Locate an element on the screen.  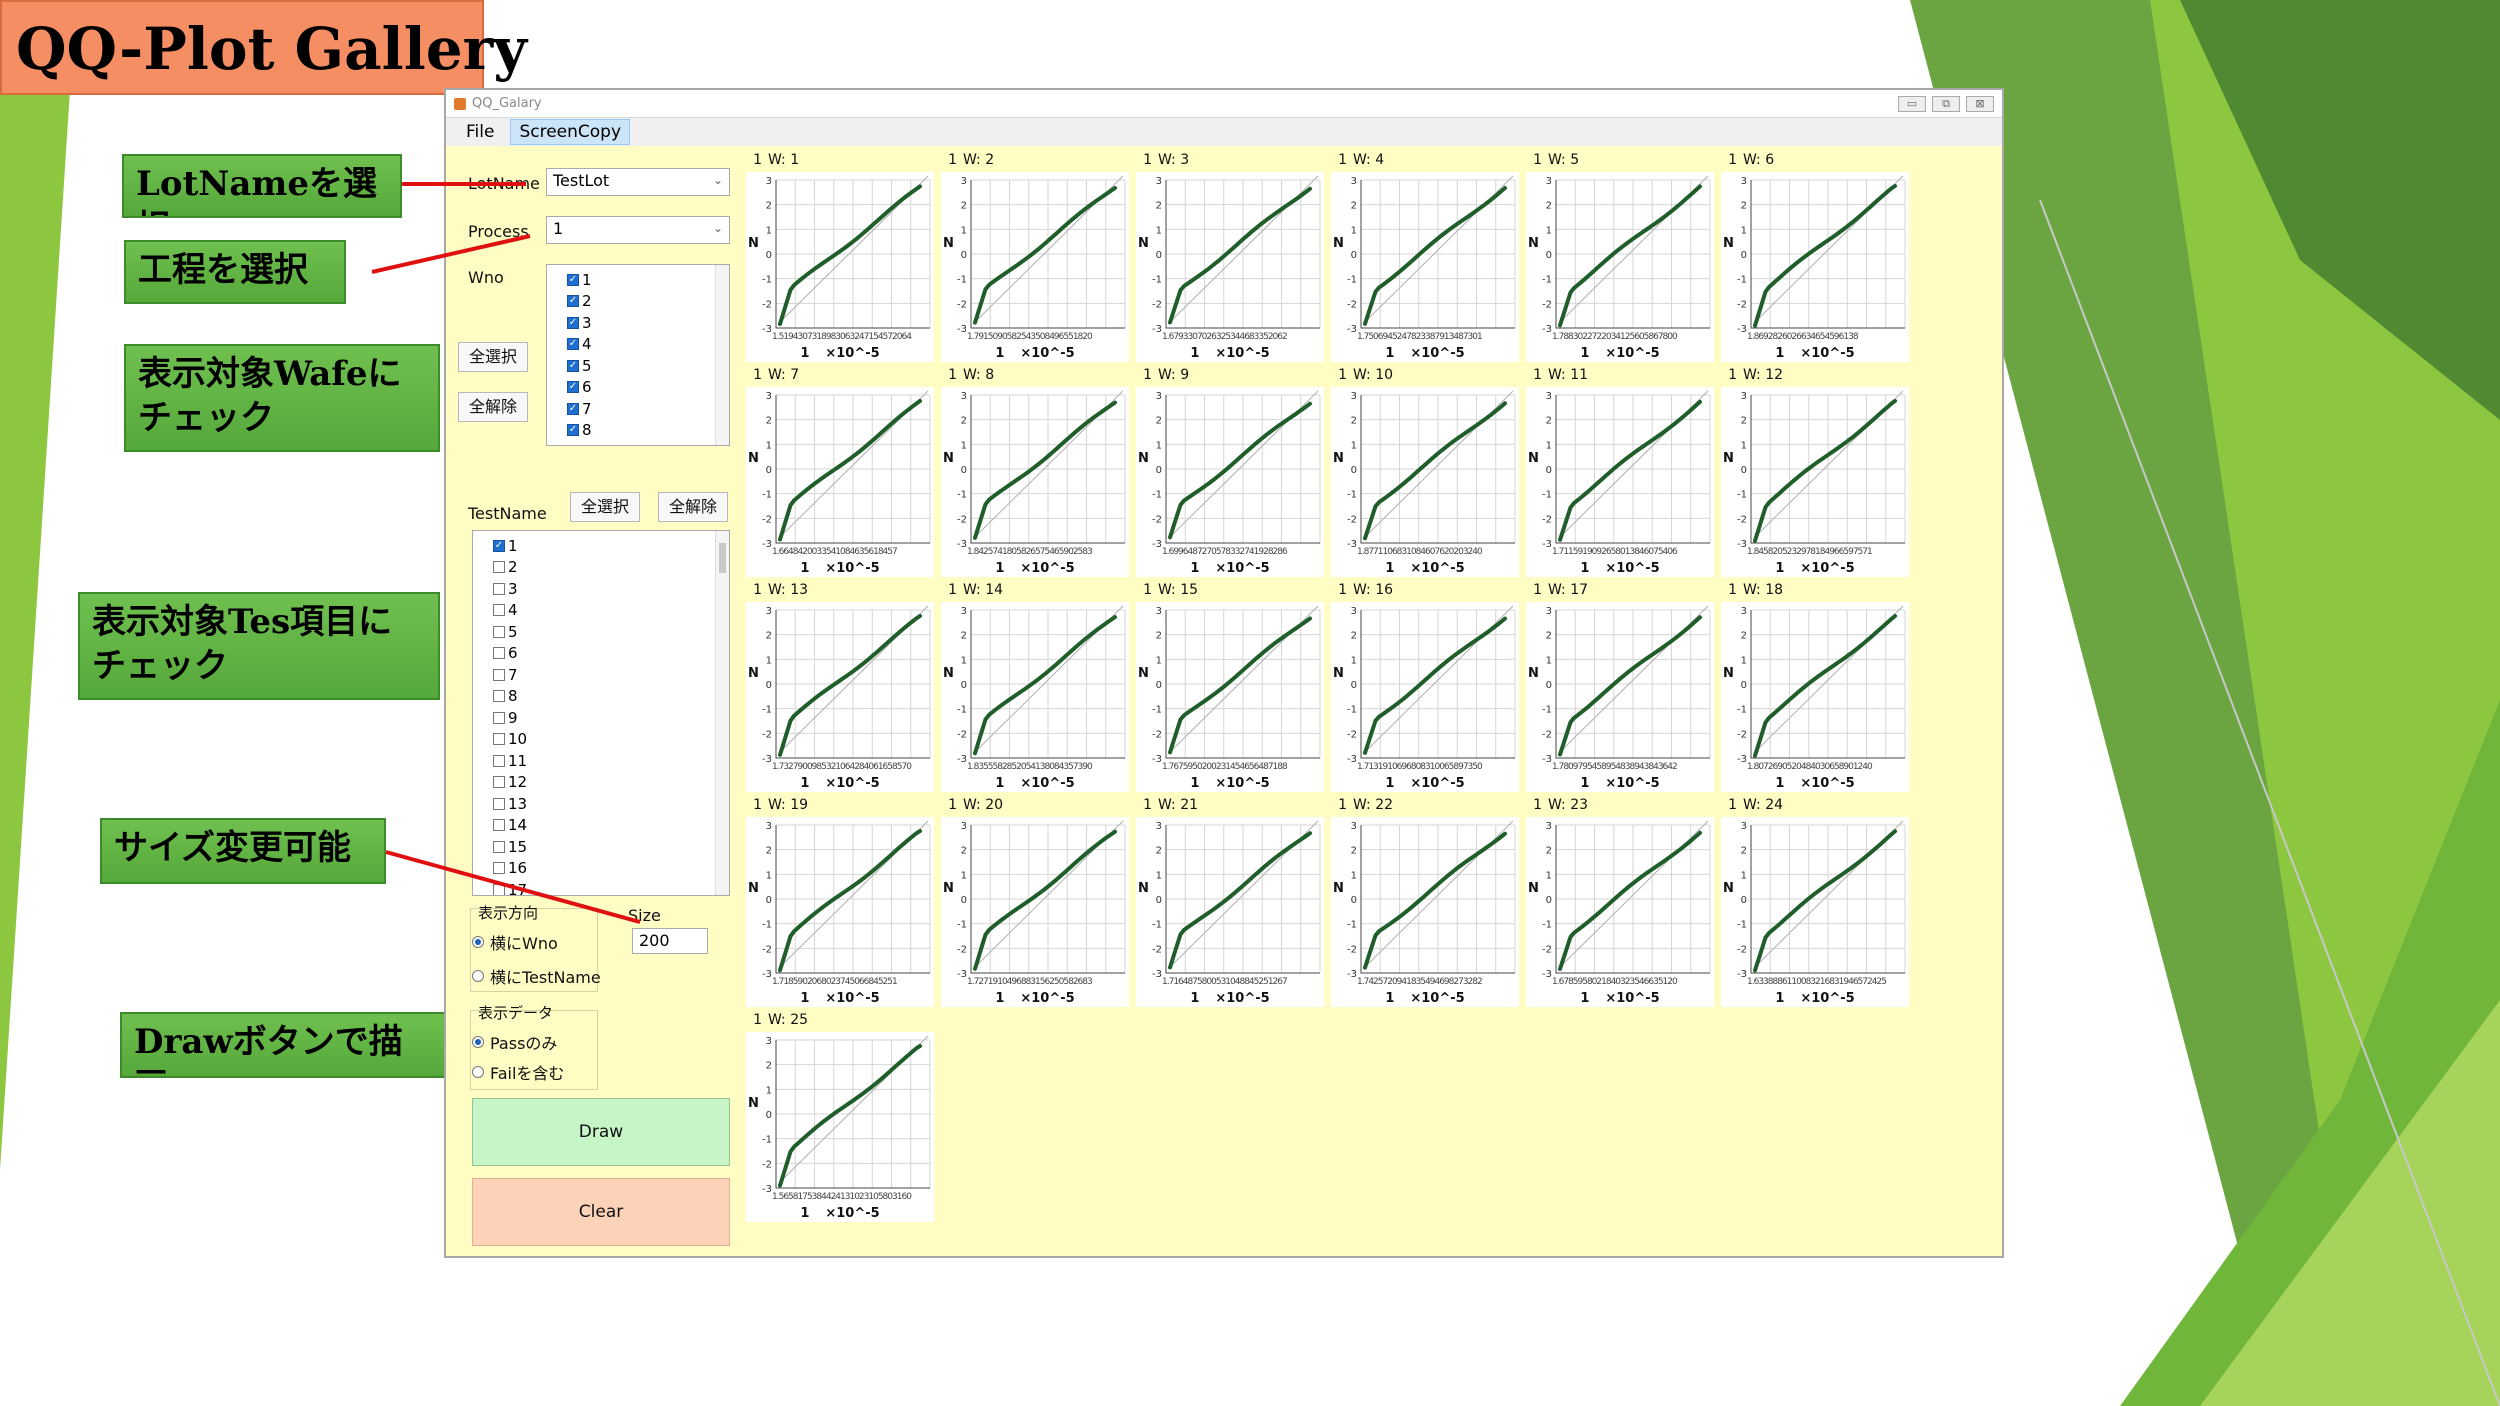
testname-item-13: 13 is located at coordinates (601, 804).